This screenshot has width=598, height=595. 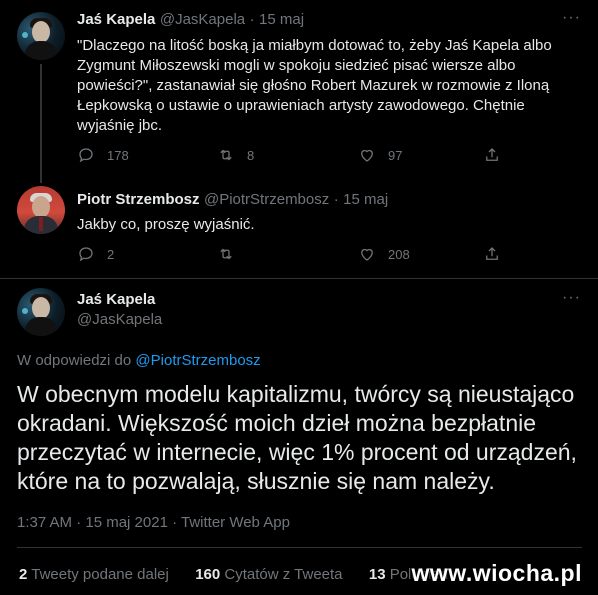 I want to click on reply-to-label: W odpowiedzi do, so click(x=74, y=360).